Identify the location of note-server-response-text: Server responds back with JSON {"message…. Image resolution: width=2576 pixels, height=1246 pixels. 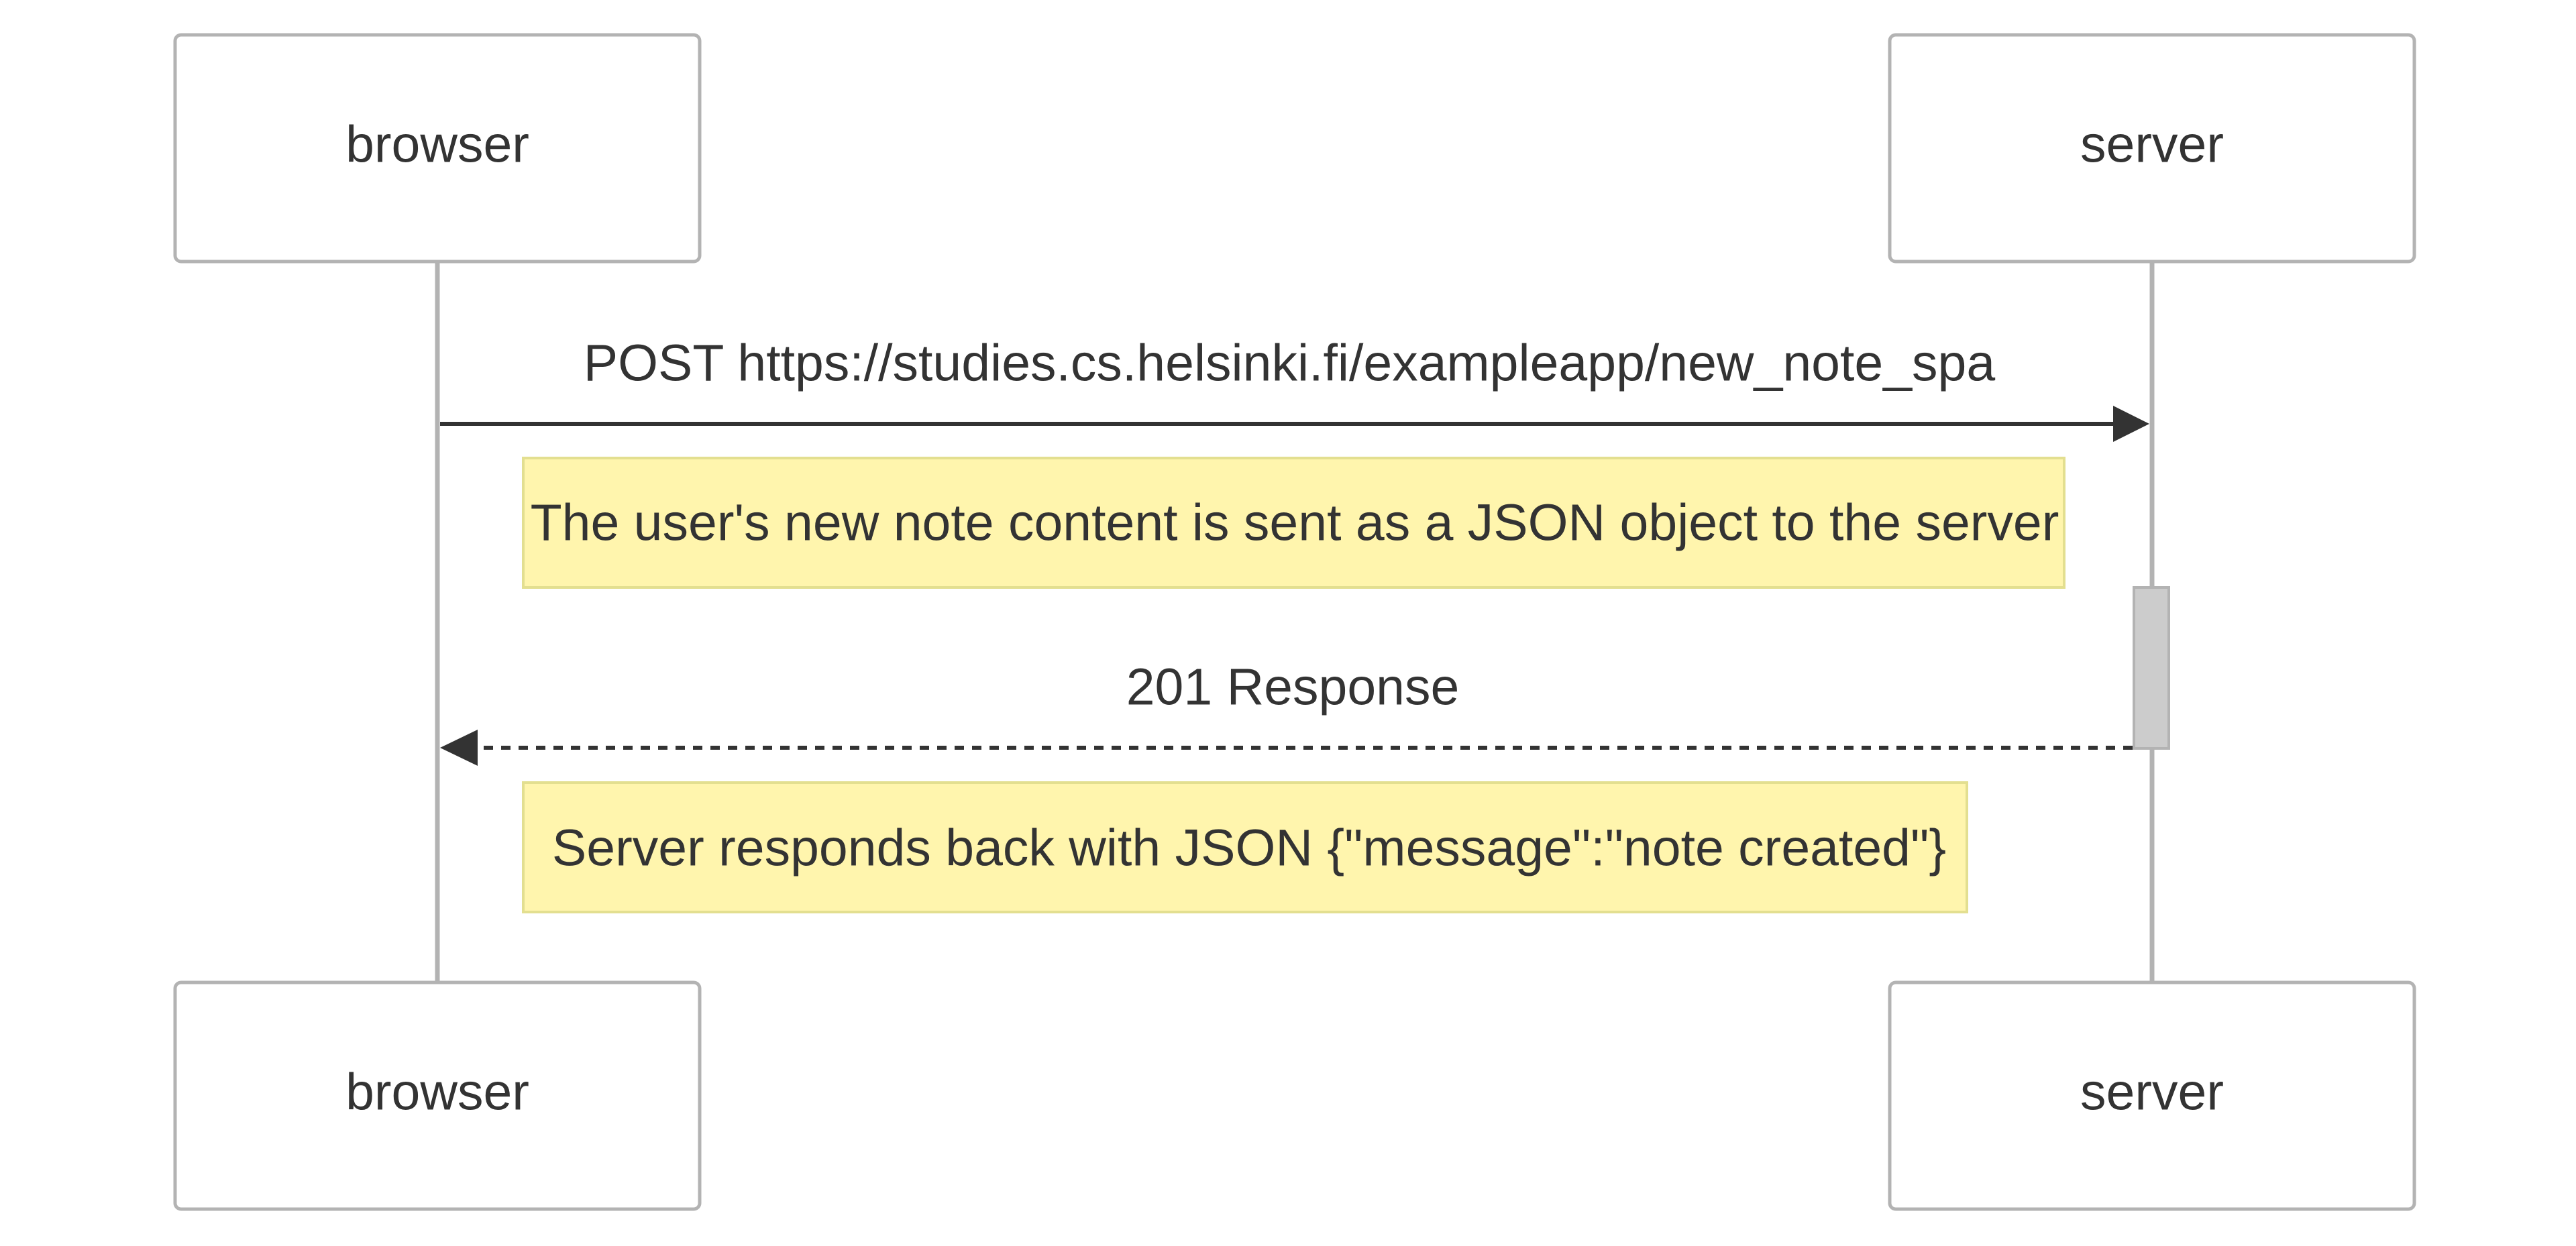
(1249, 847).